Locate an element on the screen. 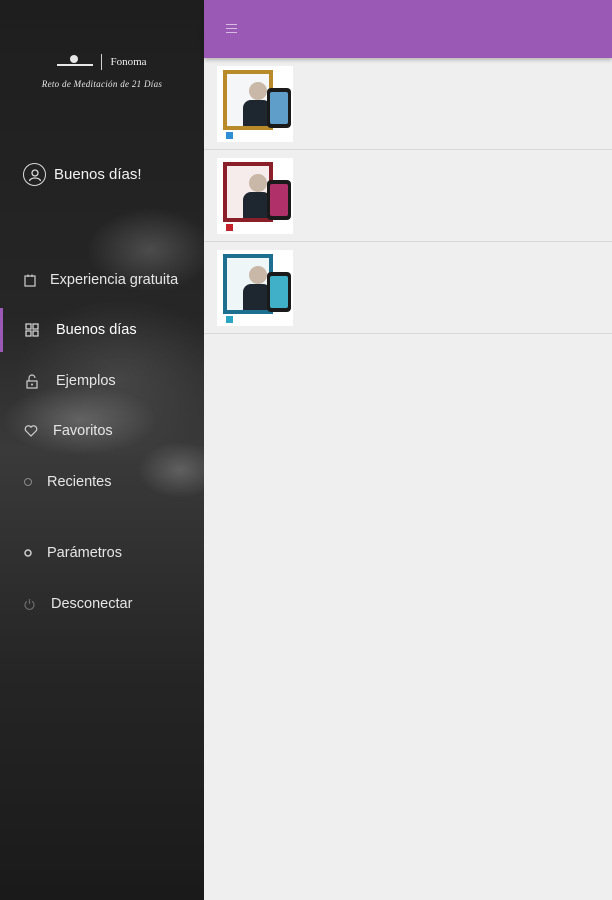  app-bar is located at coordinates (408, 29).